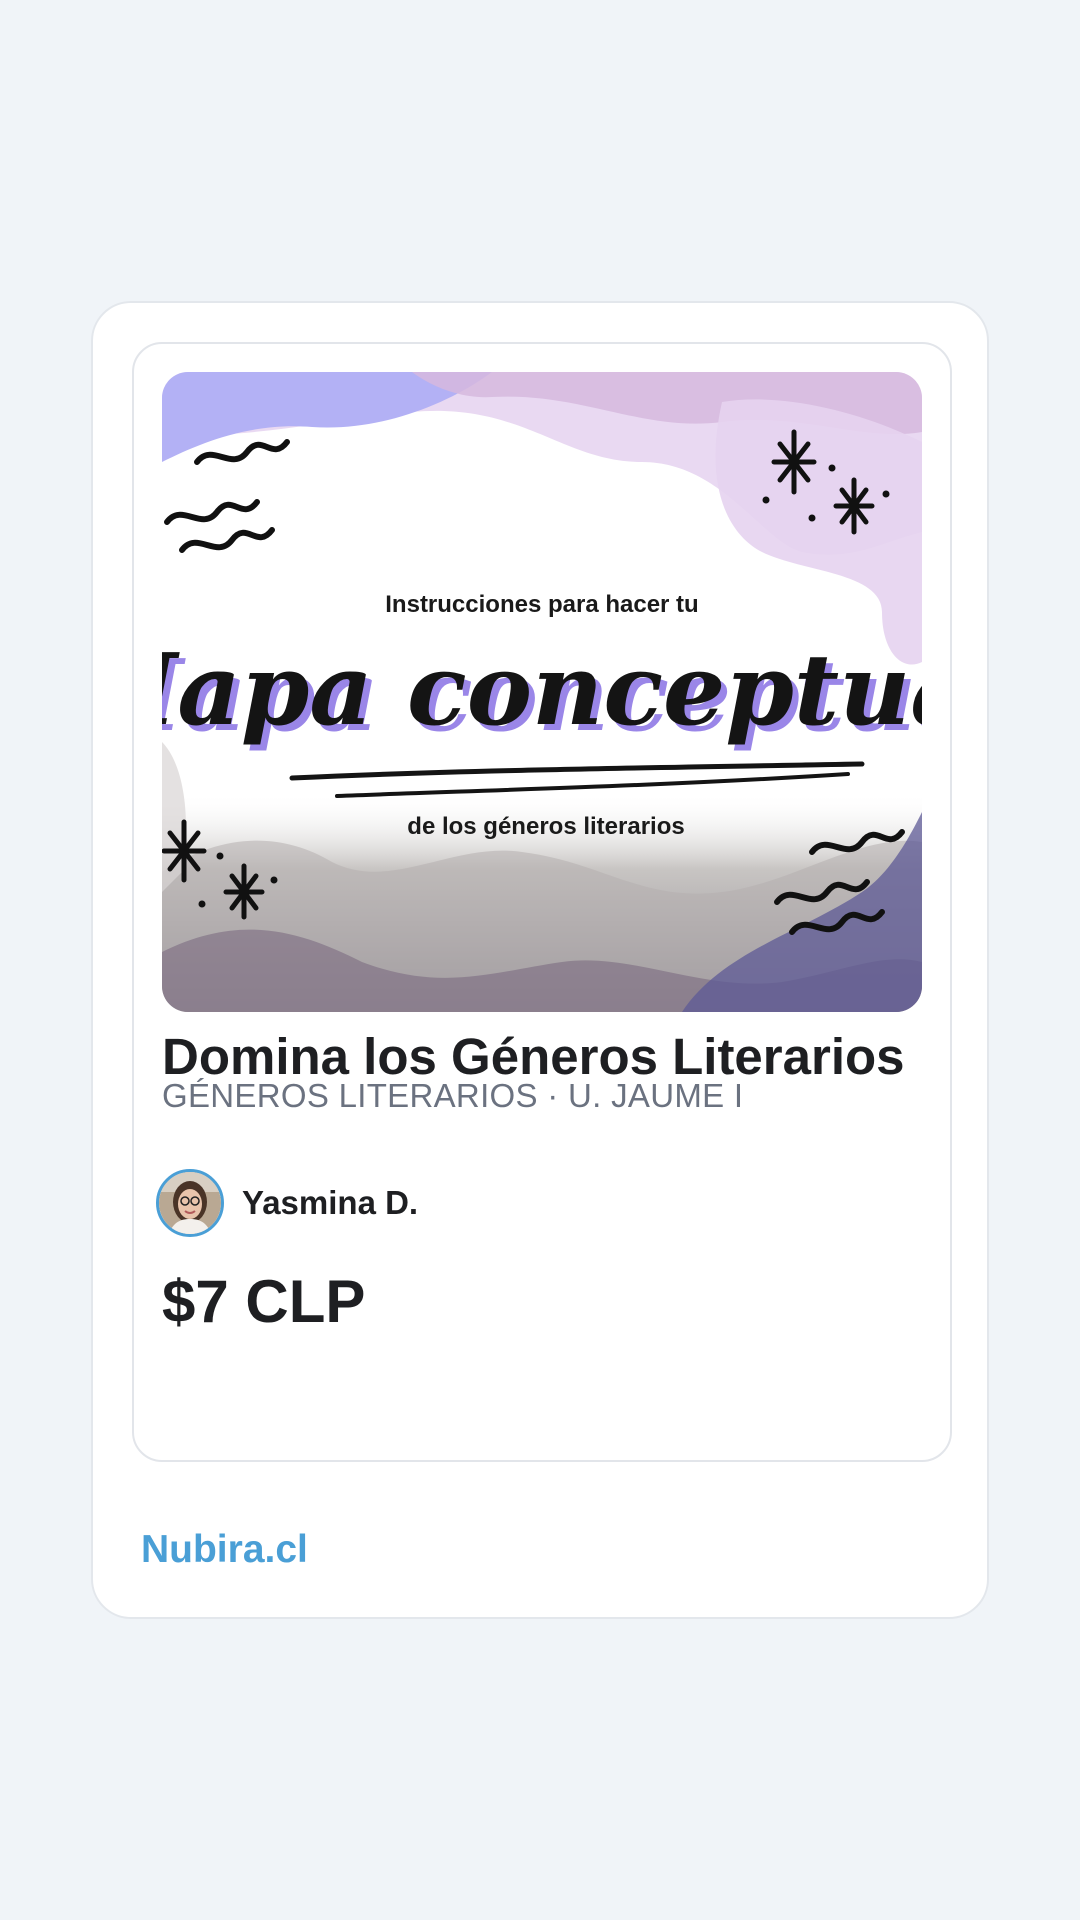 The height and width of the screenshot is (1920, 1080). What do you see at coordinates (330, 1202) in the screenshot?
I see `author-name: Yasmina D.` at bounding box center [330, 1202].